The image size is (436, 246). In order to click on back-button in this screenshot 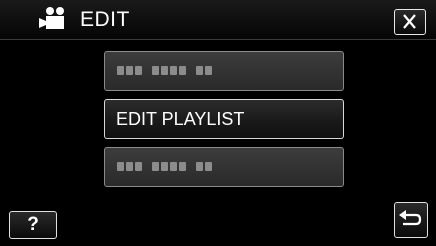, I will do `click(411, 220)`.